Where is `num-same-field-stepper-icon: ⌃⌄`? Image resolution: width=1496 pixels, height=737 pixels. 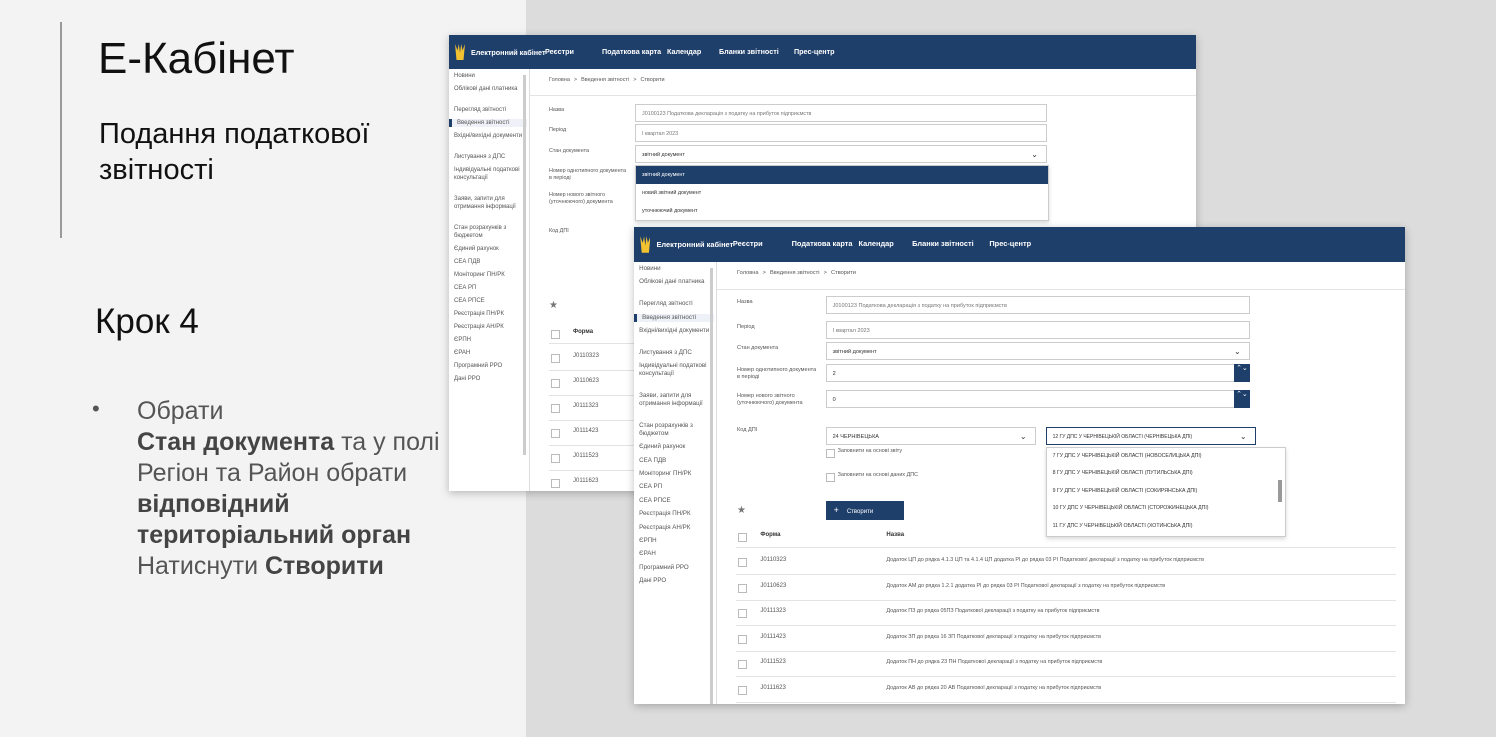
num-same-field-stepper-icon: ⌃⌄ is located at coordinates (1241, 373).